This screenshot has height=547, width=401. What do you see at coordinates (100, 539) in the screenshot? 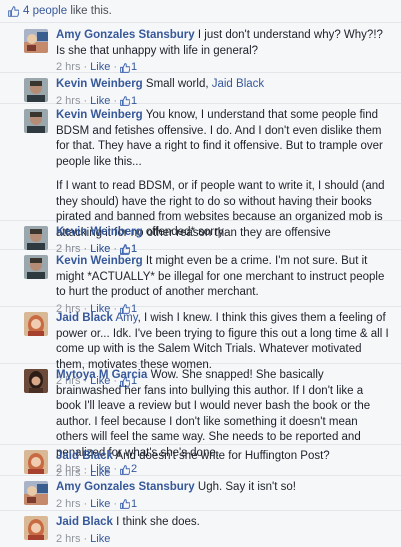
I see `like-button: Like` at bounding box center [100, 539].